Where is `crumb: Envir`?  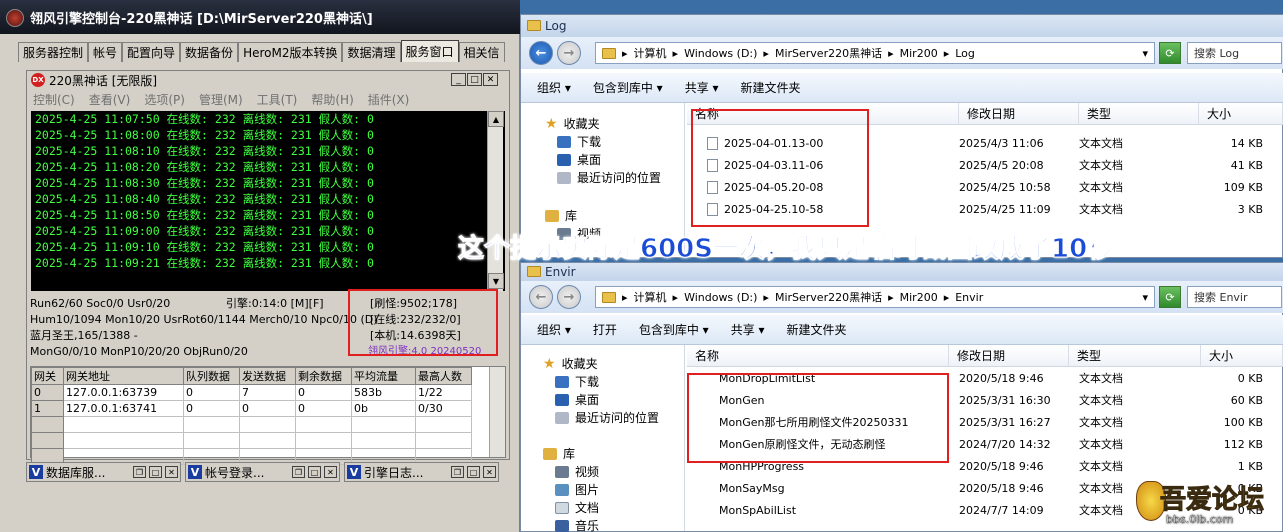
crumb: Envir is located at coordinates (969, 297).